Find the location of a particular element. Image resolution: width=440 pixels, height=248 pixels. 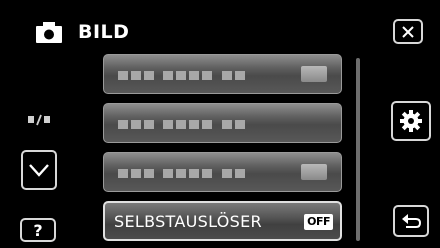

close-icon is located at coordinates (408, 31).